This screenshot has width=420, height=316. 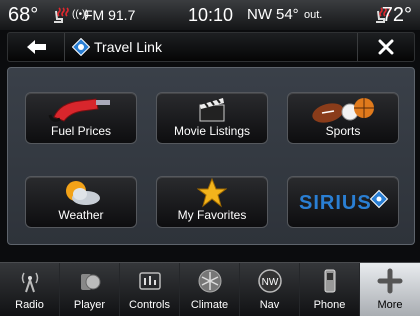 I want to click on radio-tower-icon, so click(x=29, y=282).